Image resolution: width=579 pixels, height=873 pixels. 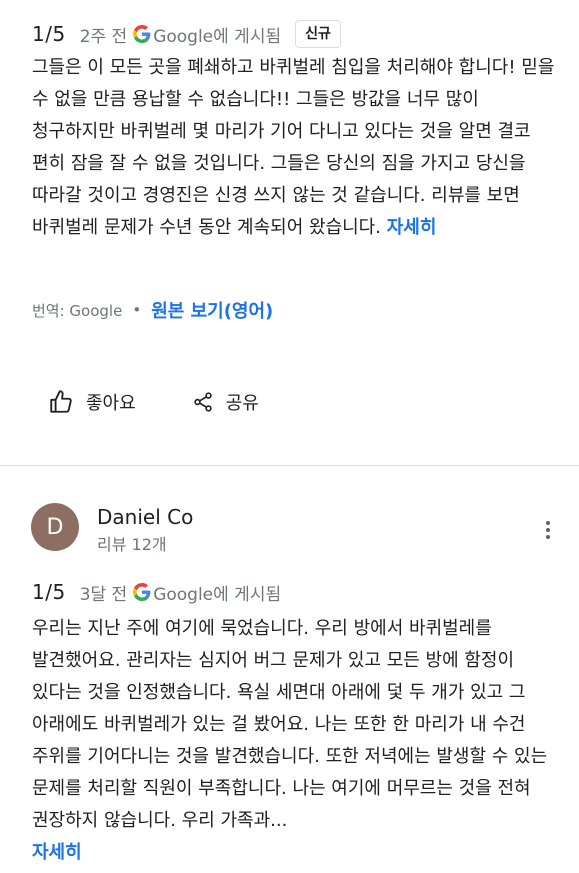 I want to click on author-review-count: 리뷰 12개, so click(x=132, y=544).